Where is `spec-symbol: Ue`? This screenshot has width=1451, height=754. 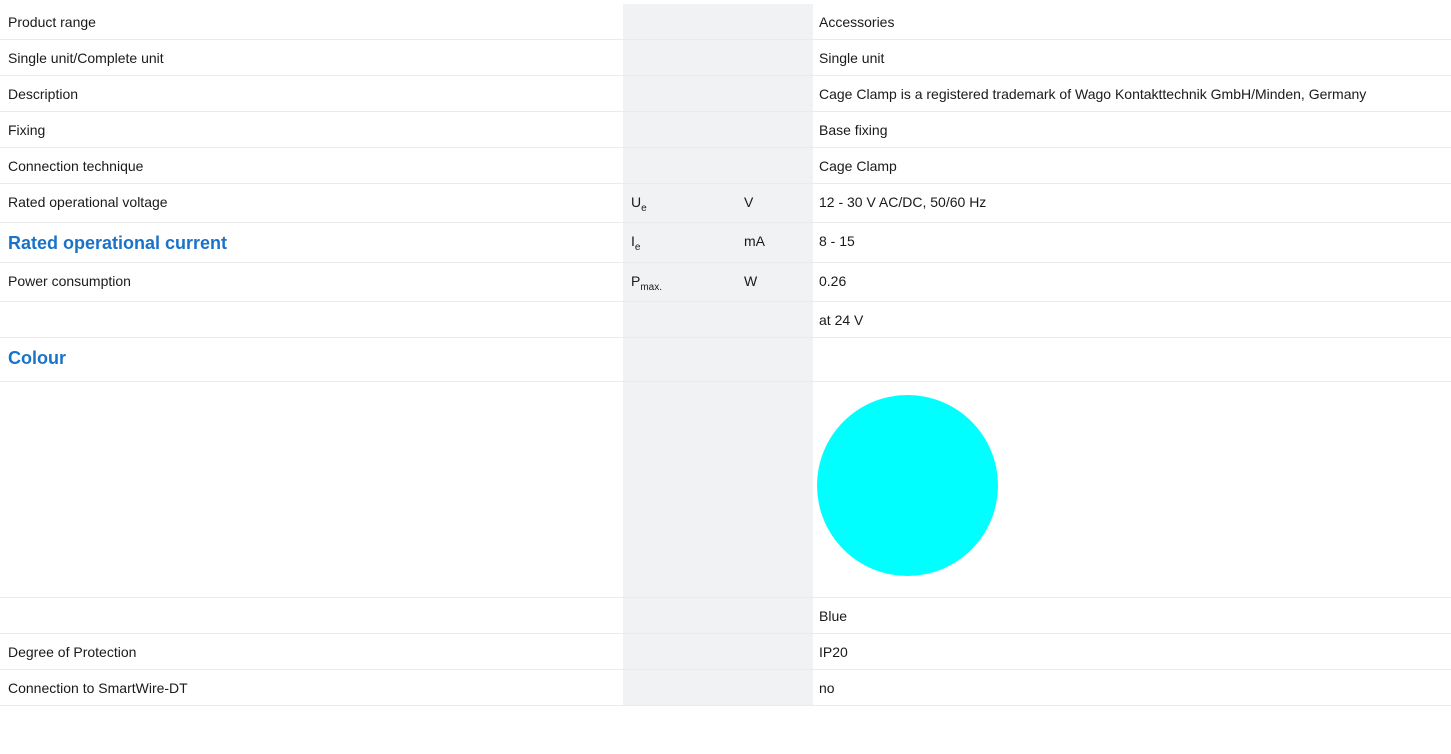 spec-symbol: Ue is located at coordinates (679, 203).